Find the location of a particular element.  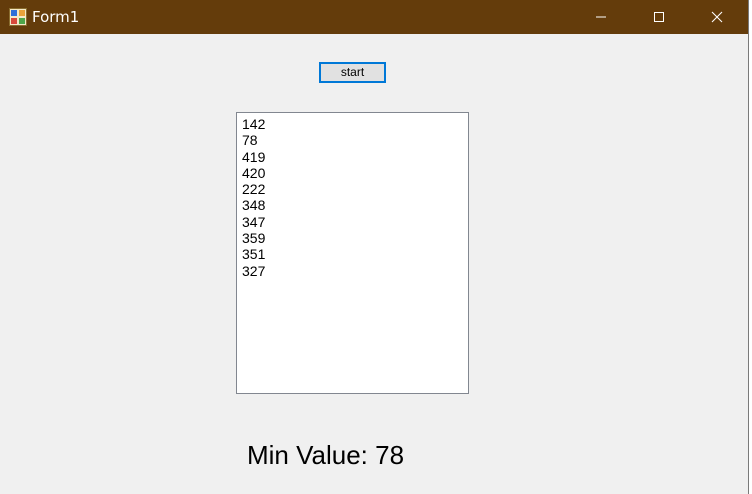

maximize-icon is located at coordinates (659, 17).